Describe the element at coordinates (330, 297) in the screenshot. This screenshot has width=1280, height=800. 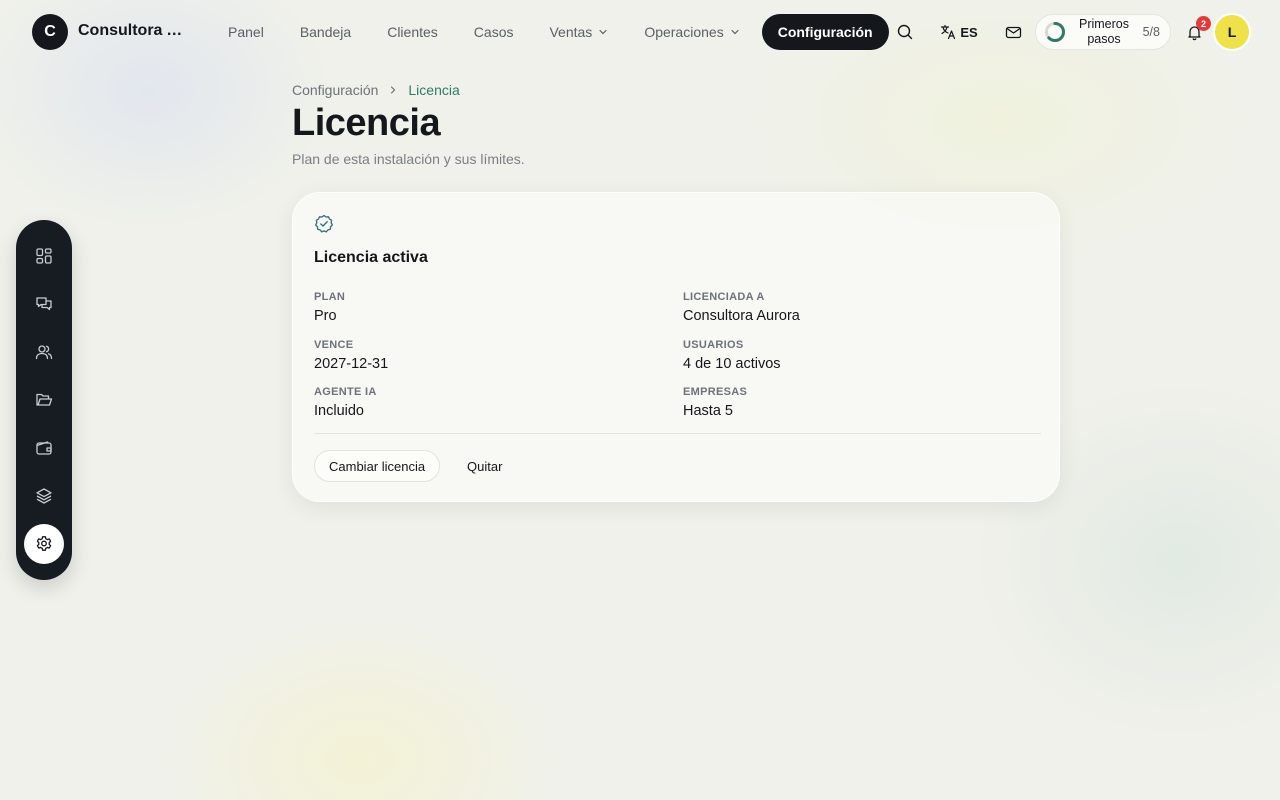
I see `field-plan-label: PLAN` at that location.